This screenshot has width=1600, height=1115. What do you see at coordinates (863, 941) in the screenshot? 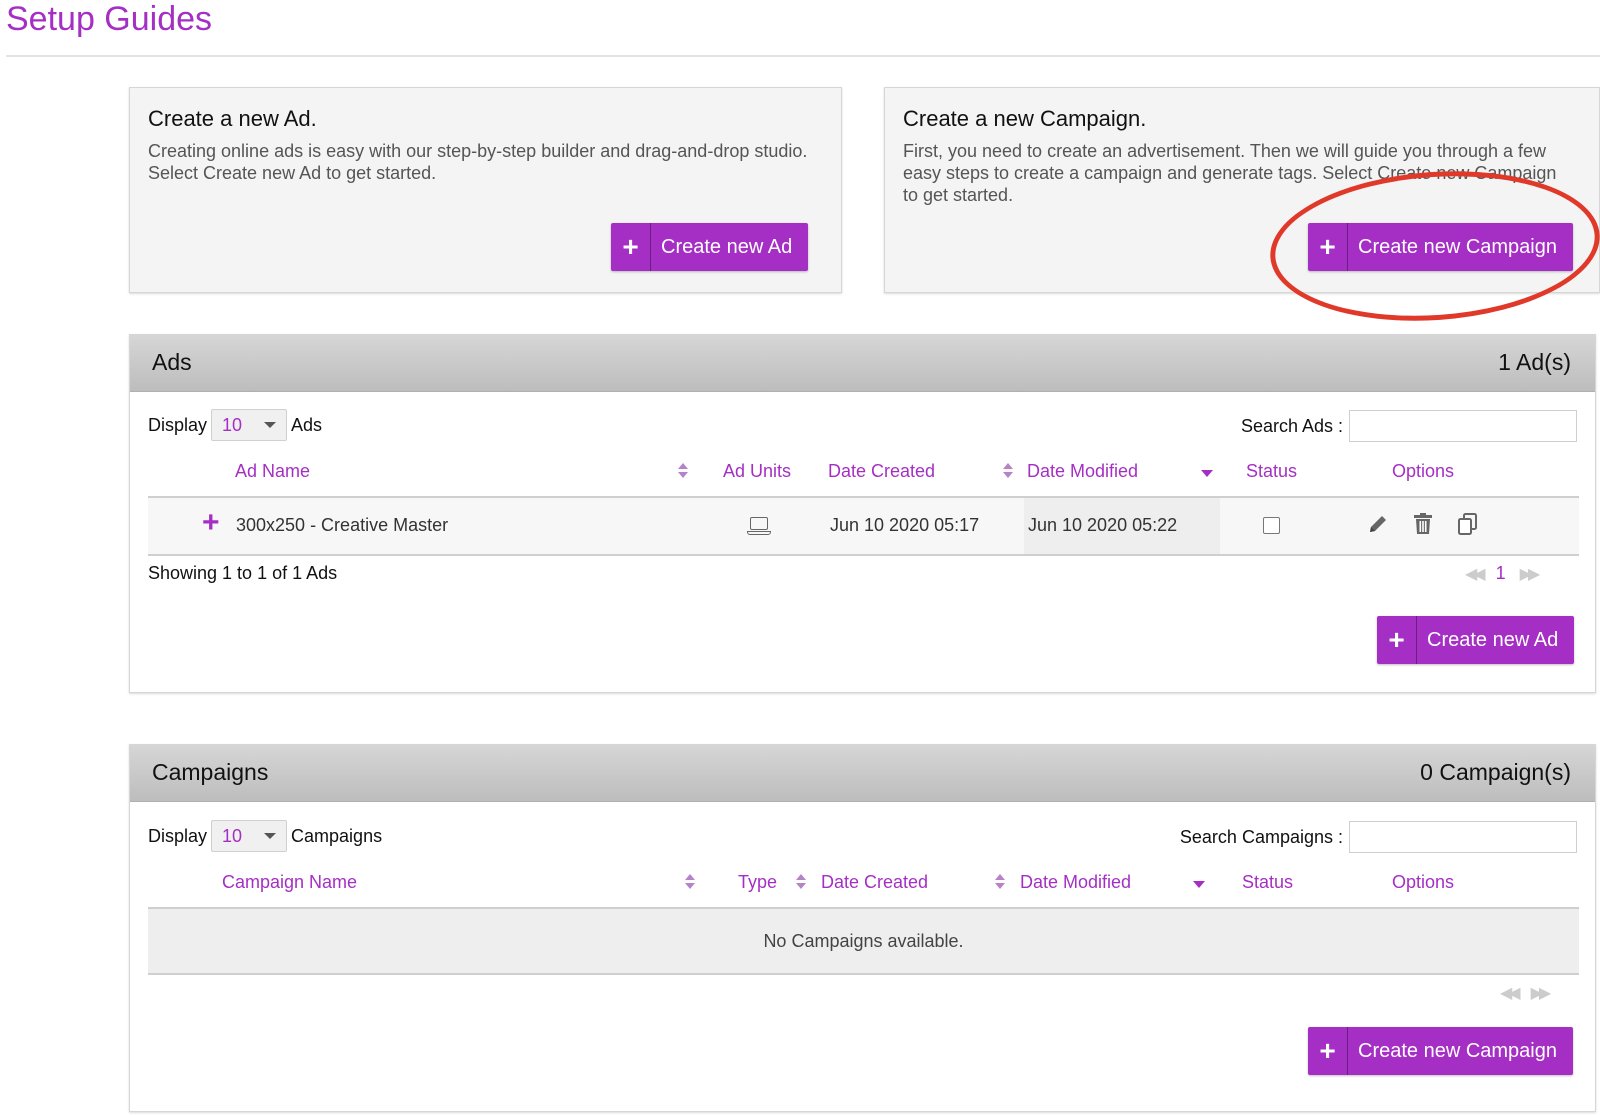
I see `empty-table-message: No Campaigns available.` at bounding box center [863, 941].